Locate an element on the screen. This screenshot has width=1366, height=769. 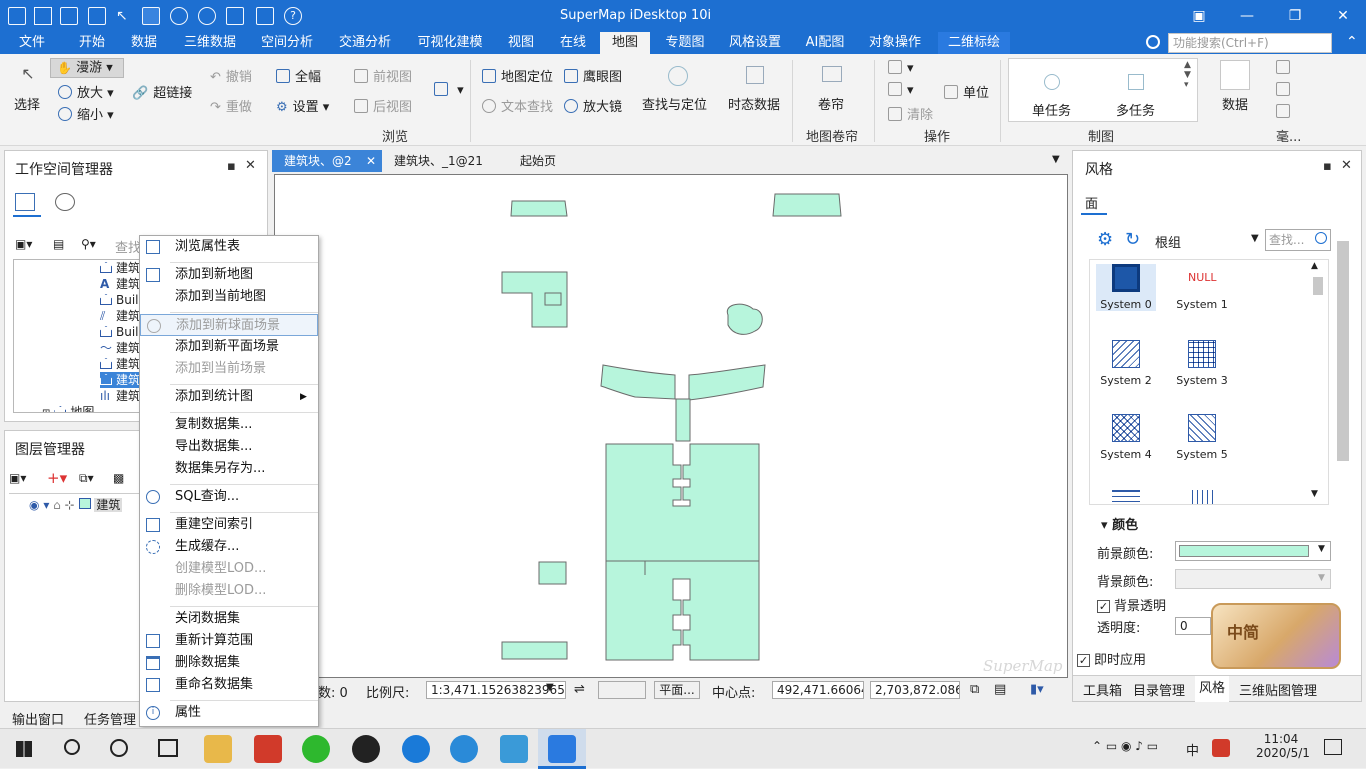
tab-style: 风格 is located at coordinates (1212, 689).